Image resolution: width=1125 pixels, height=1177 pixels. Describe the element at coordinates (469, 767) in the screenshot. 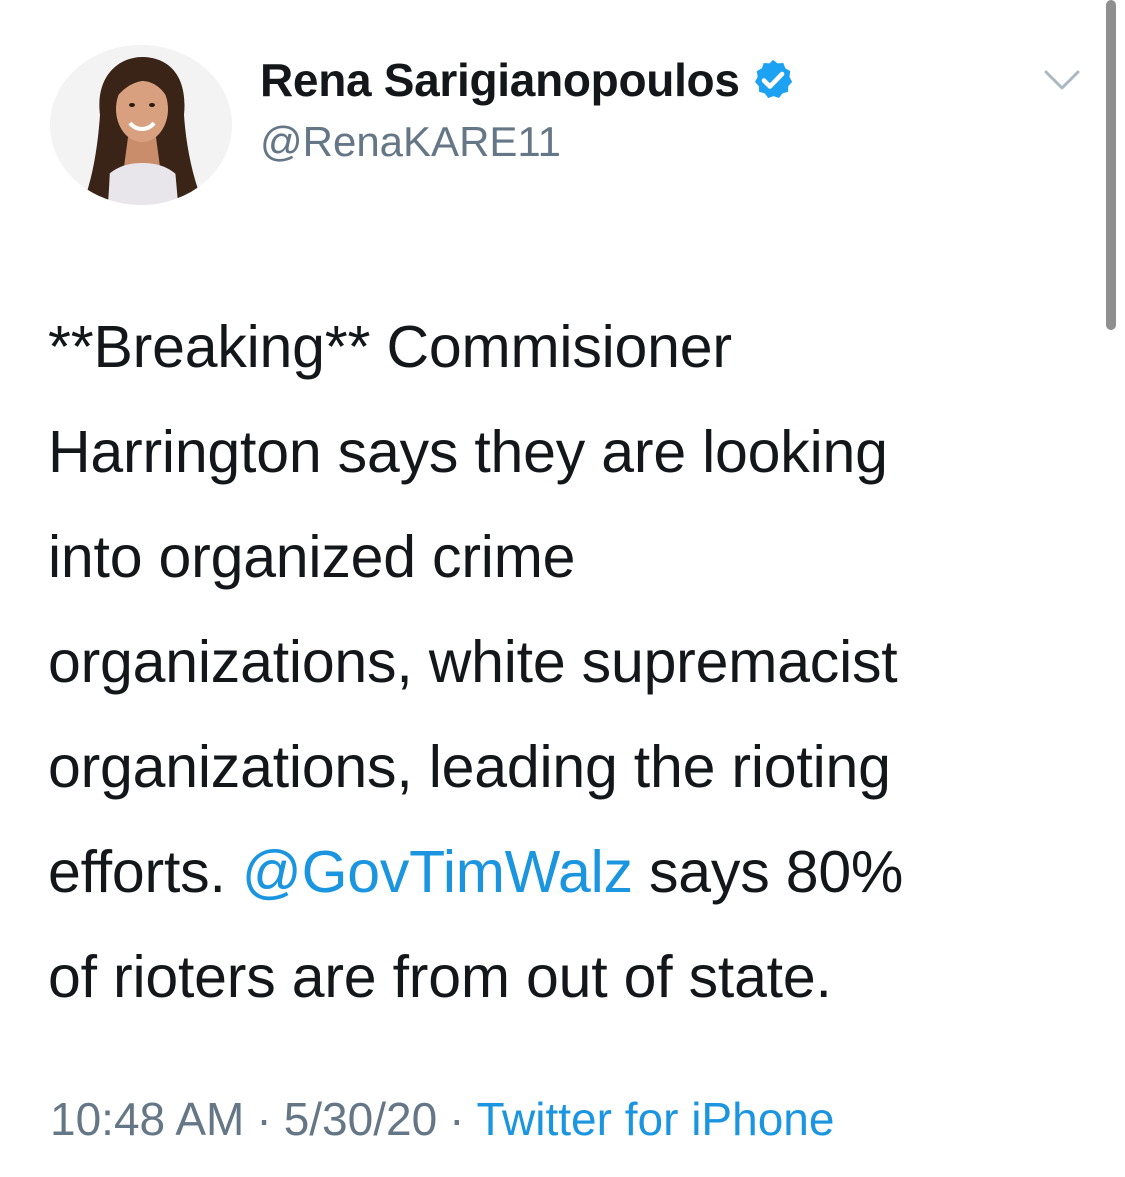

I see `tweet-text-line: organizations, leading the rioting` at that location.